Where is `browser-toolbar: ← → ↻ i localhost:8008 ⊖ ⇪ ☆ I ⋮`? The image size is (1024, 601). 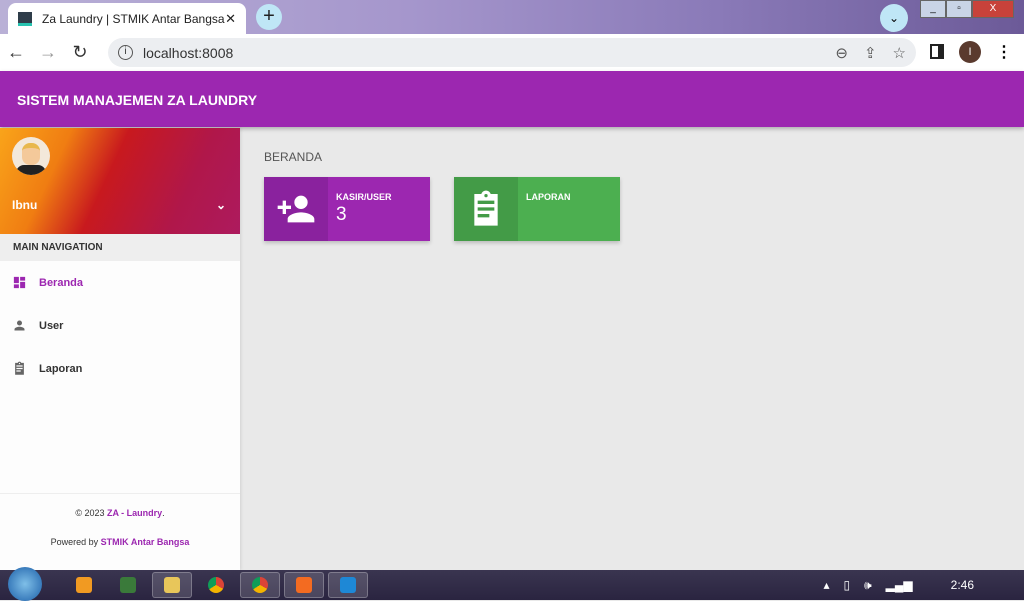
browser-toolbar: ← → ↻ i localhost:8008 ⊖ ⇪ ☆ I ⋮ is located at coordinates (512, 52).